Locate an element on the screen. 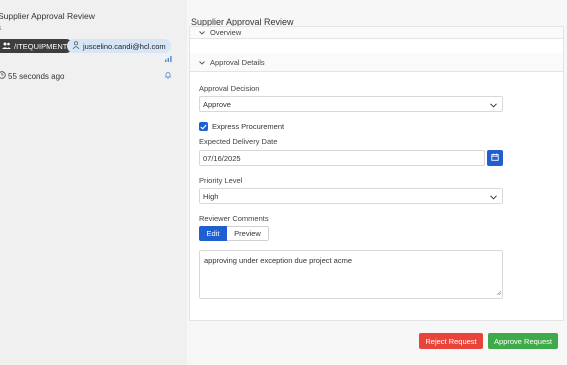  user-chip-label: juscelino.candi@hcl.com is located at coordinates (124, 46).